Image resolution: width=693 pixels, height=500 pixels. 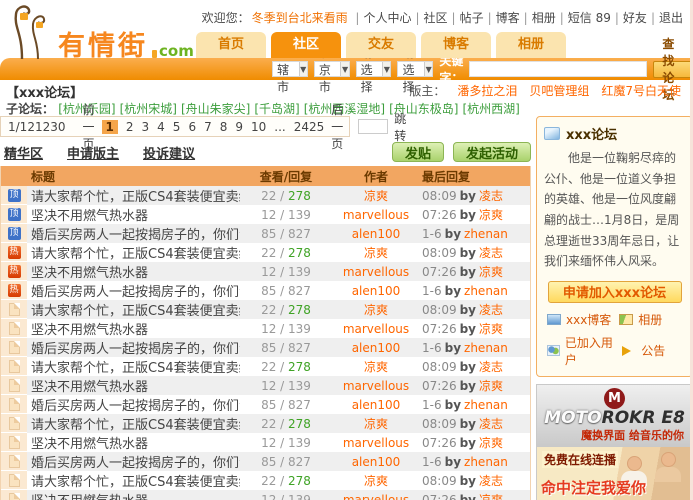 I want to click on topbar-link: 社区, so click(x=436, y=18).